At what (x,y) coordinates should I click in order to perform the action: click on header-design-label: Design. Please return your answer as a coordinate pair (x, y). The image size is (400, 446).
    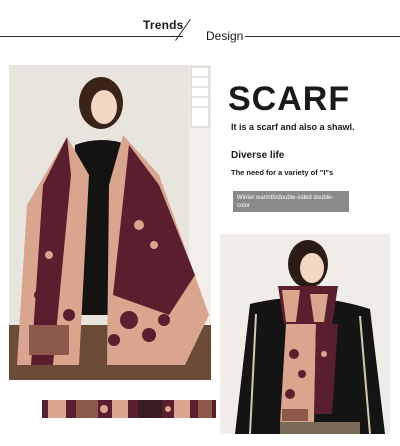
    Looking at the image, I should click on (225, 36).